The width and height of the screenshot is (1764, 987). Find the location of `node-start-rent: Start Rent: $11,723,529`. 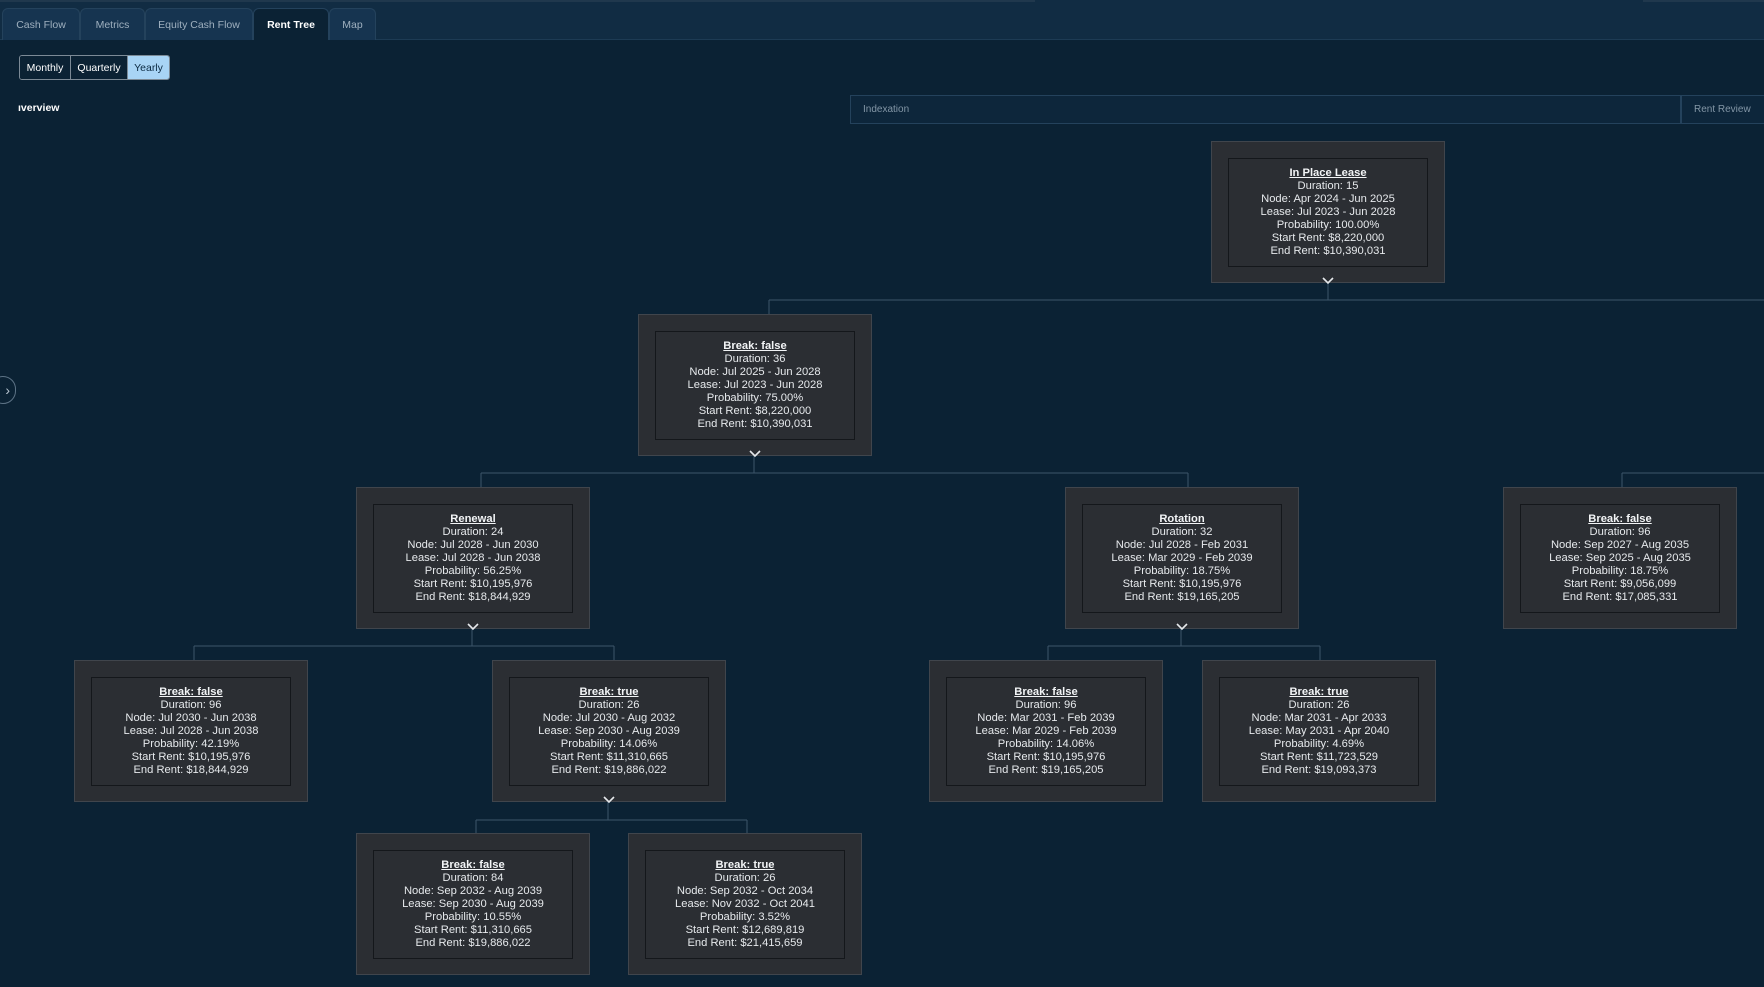

node-start-rent: Start Rent: $11,723,529 is located at coordinates (1319, 757).